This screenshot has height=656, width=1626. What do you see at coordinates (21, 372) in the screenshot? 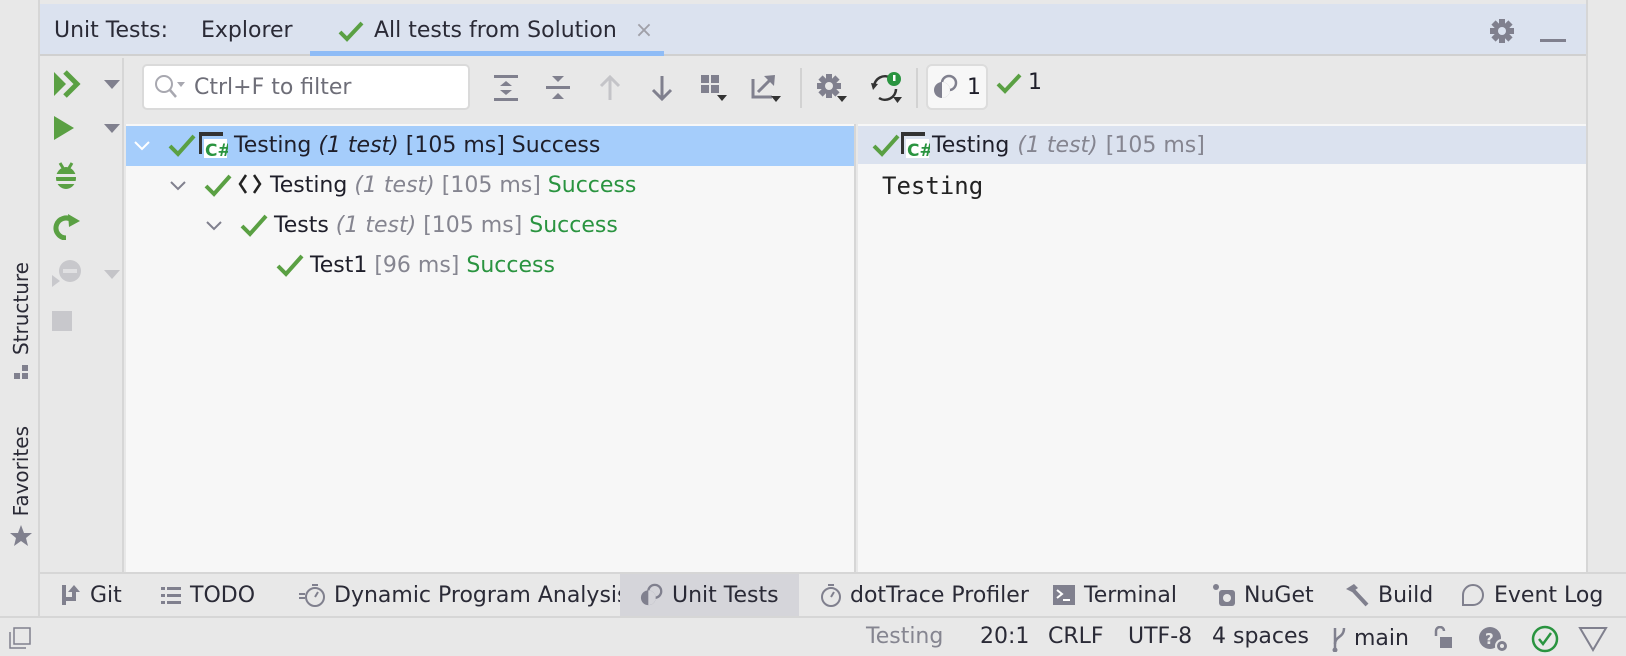
I see `structure-icon` at bounding box center [21, 372].